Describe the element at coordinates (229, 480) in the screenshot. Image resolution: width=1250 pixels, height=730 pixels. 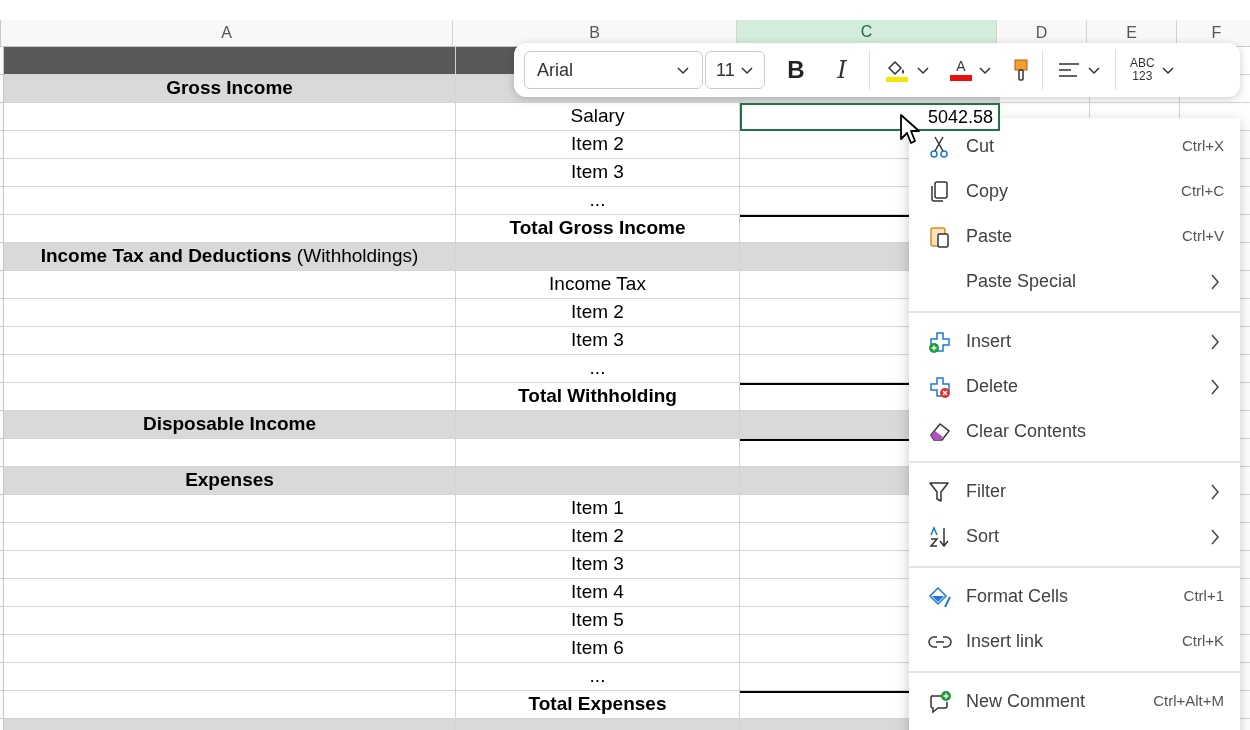
I see `section-heading: Expenses` at that location.